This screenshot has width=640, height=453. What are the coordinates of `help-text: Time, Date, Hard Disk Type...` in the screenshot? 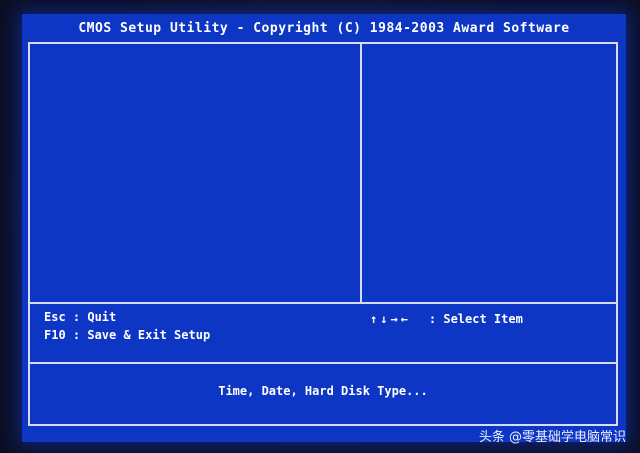 It's located at (323, 391).